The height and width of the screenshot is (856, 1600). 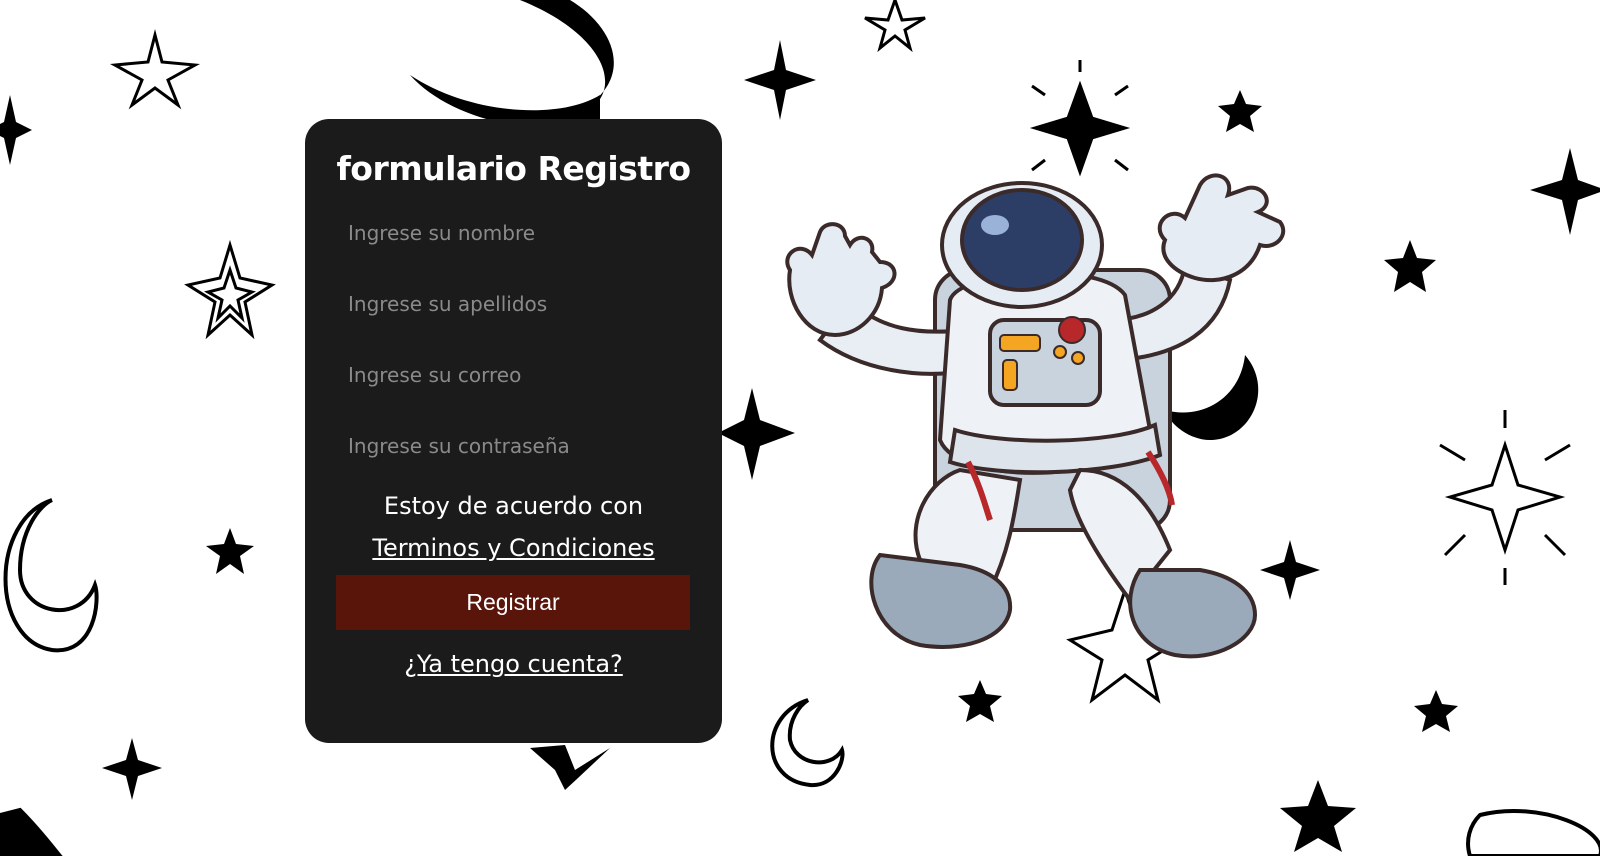 I want to click on terms-link: Terminos y Condiciones, so click(x=513, y=548).